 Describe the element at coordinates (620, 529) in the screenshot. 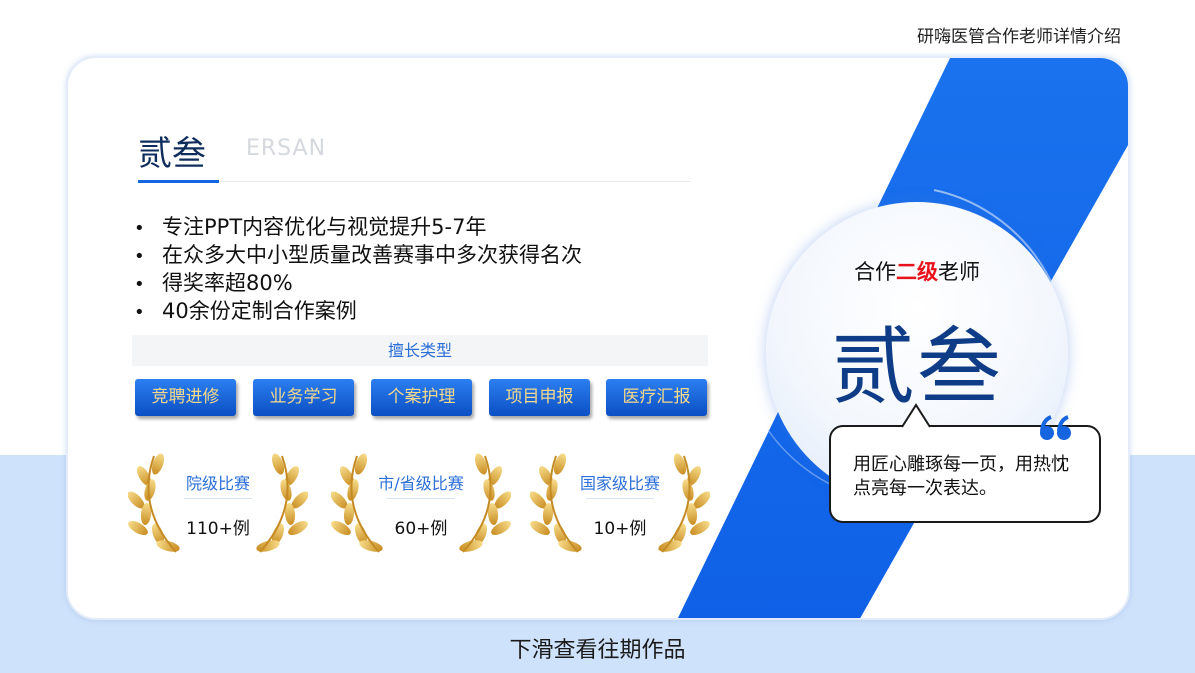

I see `award-count: 10+例` at that location.